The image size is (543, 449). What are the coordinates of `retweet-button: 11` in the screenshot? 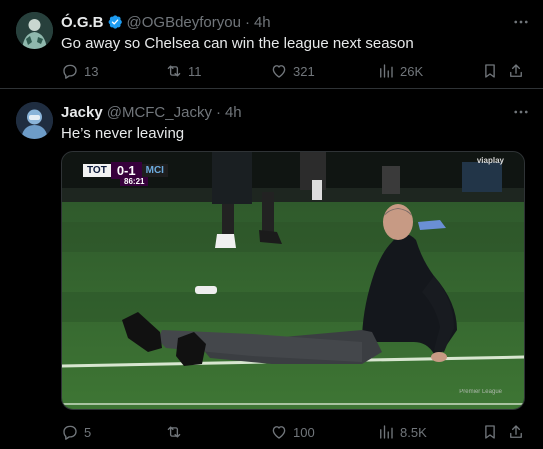 It's located at (183, 71).